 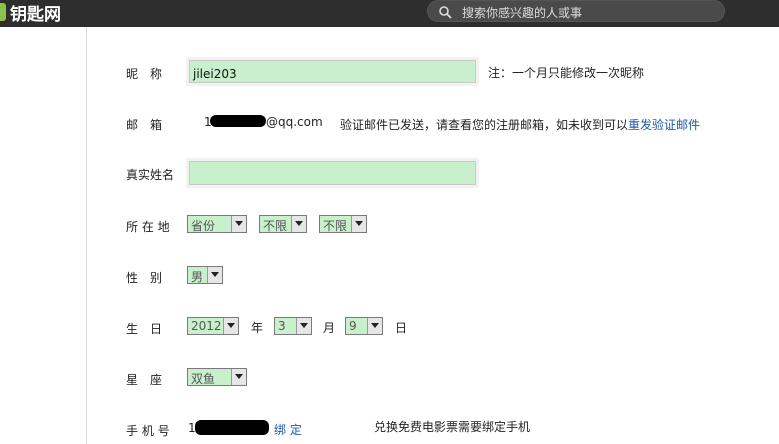 I want to click on search-icon, so click(x=445, y=12).